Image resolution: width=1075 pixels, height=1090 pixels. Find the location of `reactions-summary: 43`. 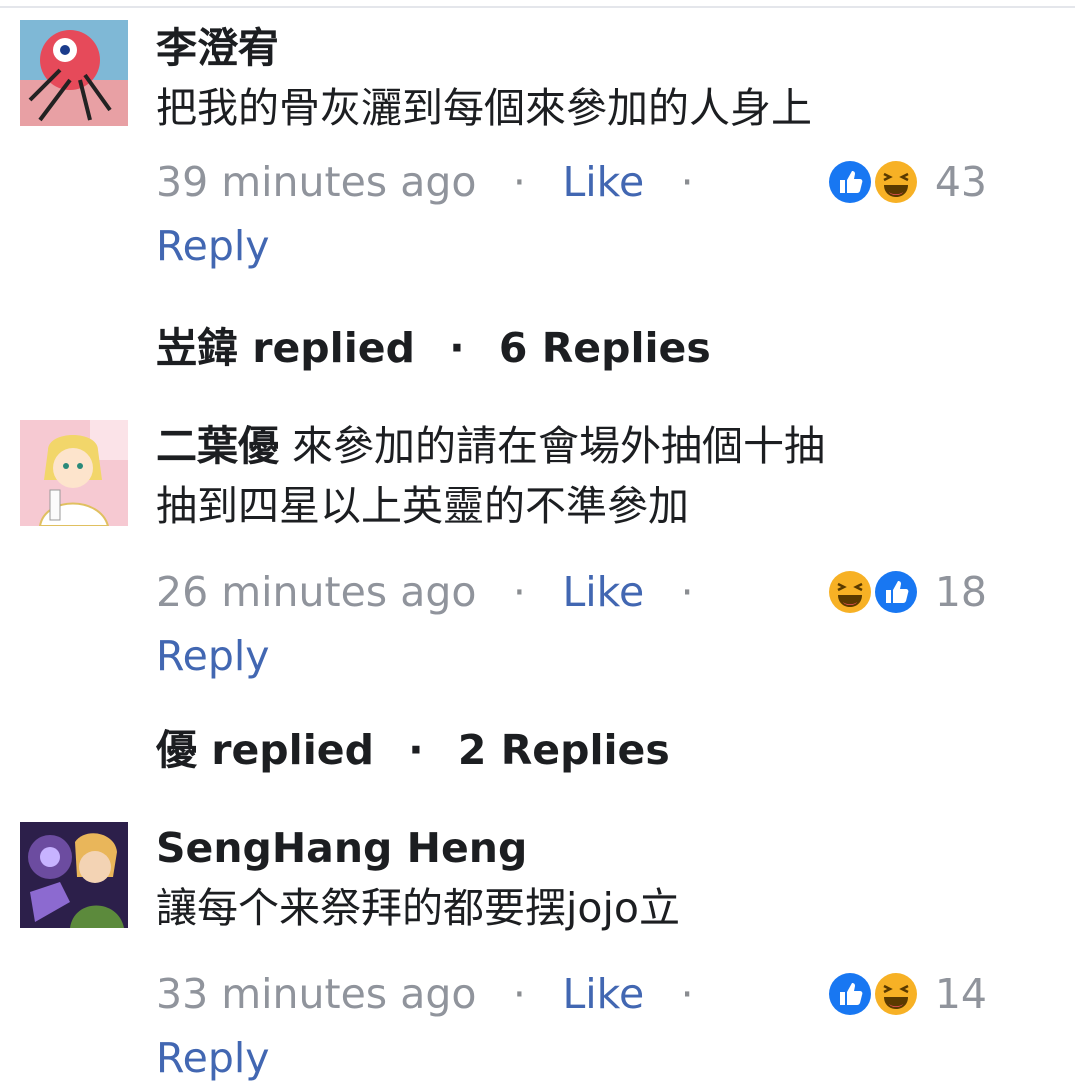

reactions-summary: 43 is located at coordinates (906, 182).